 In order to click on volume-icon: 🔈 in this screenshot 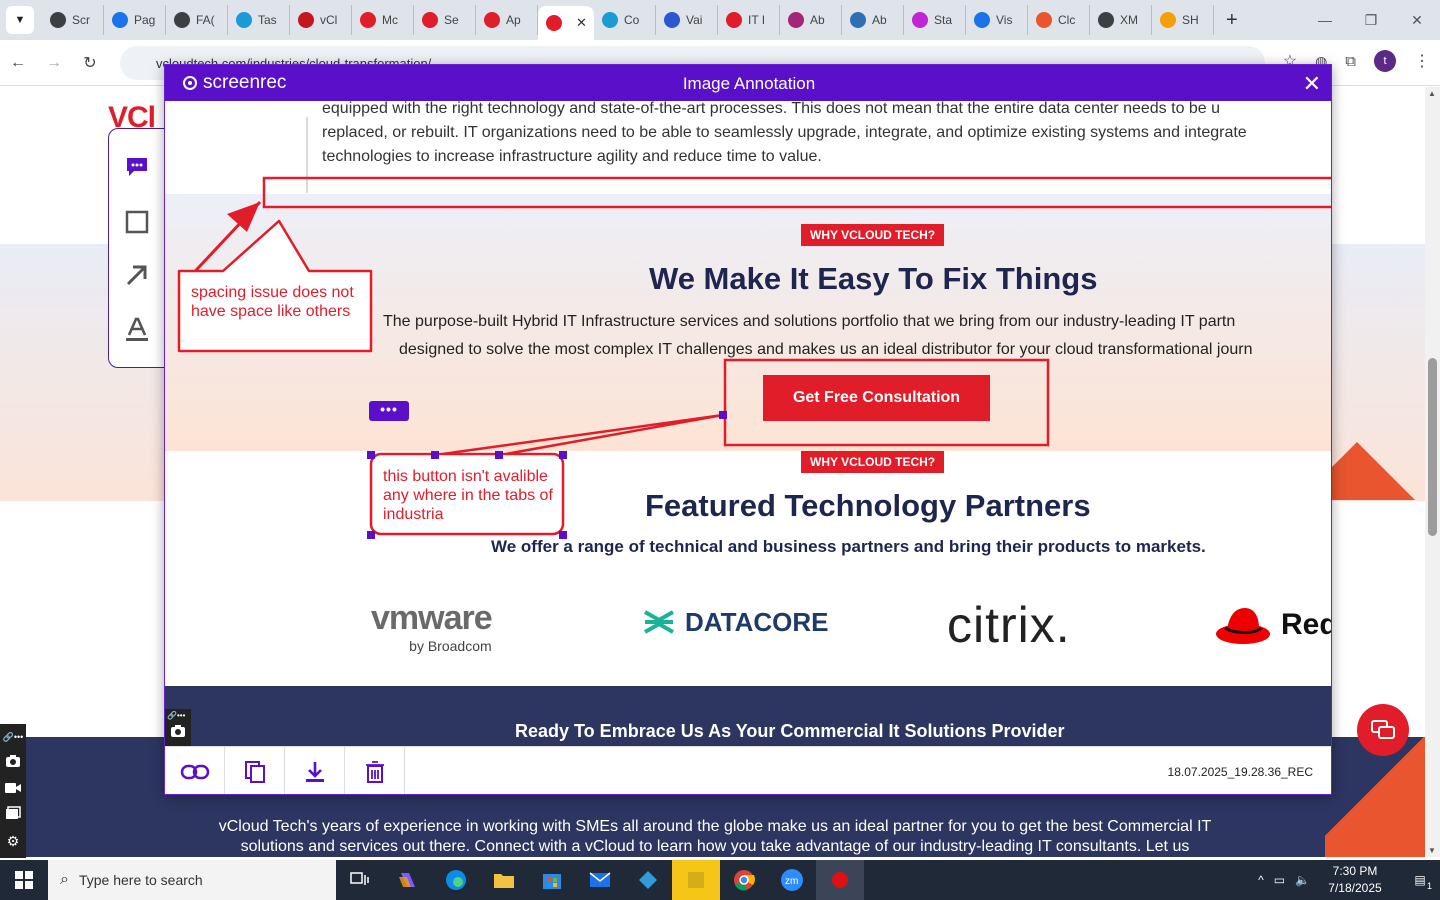, I will do `click(1302, 880)`.